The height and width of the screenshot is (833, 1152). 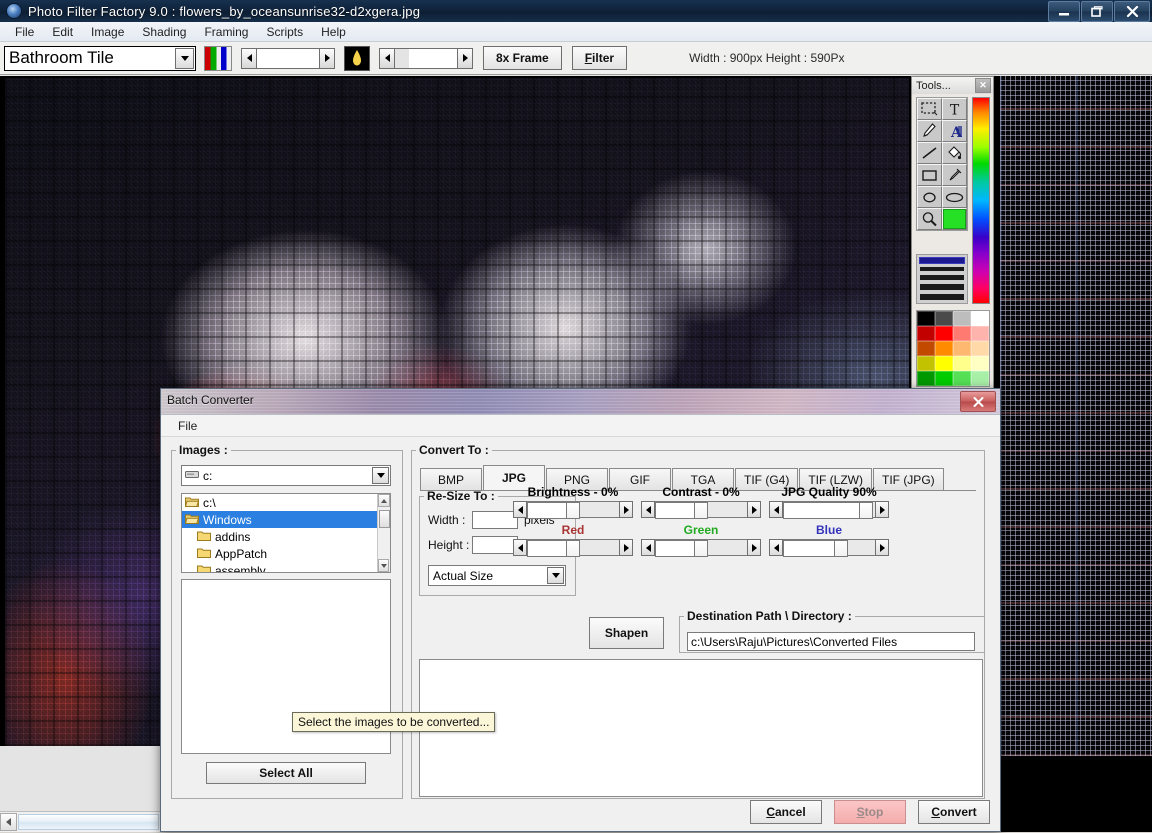 I want to click on tools-close-icon: ✕, so click(x=983, y=85).